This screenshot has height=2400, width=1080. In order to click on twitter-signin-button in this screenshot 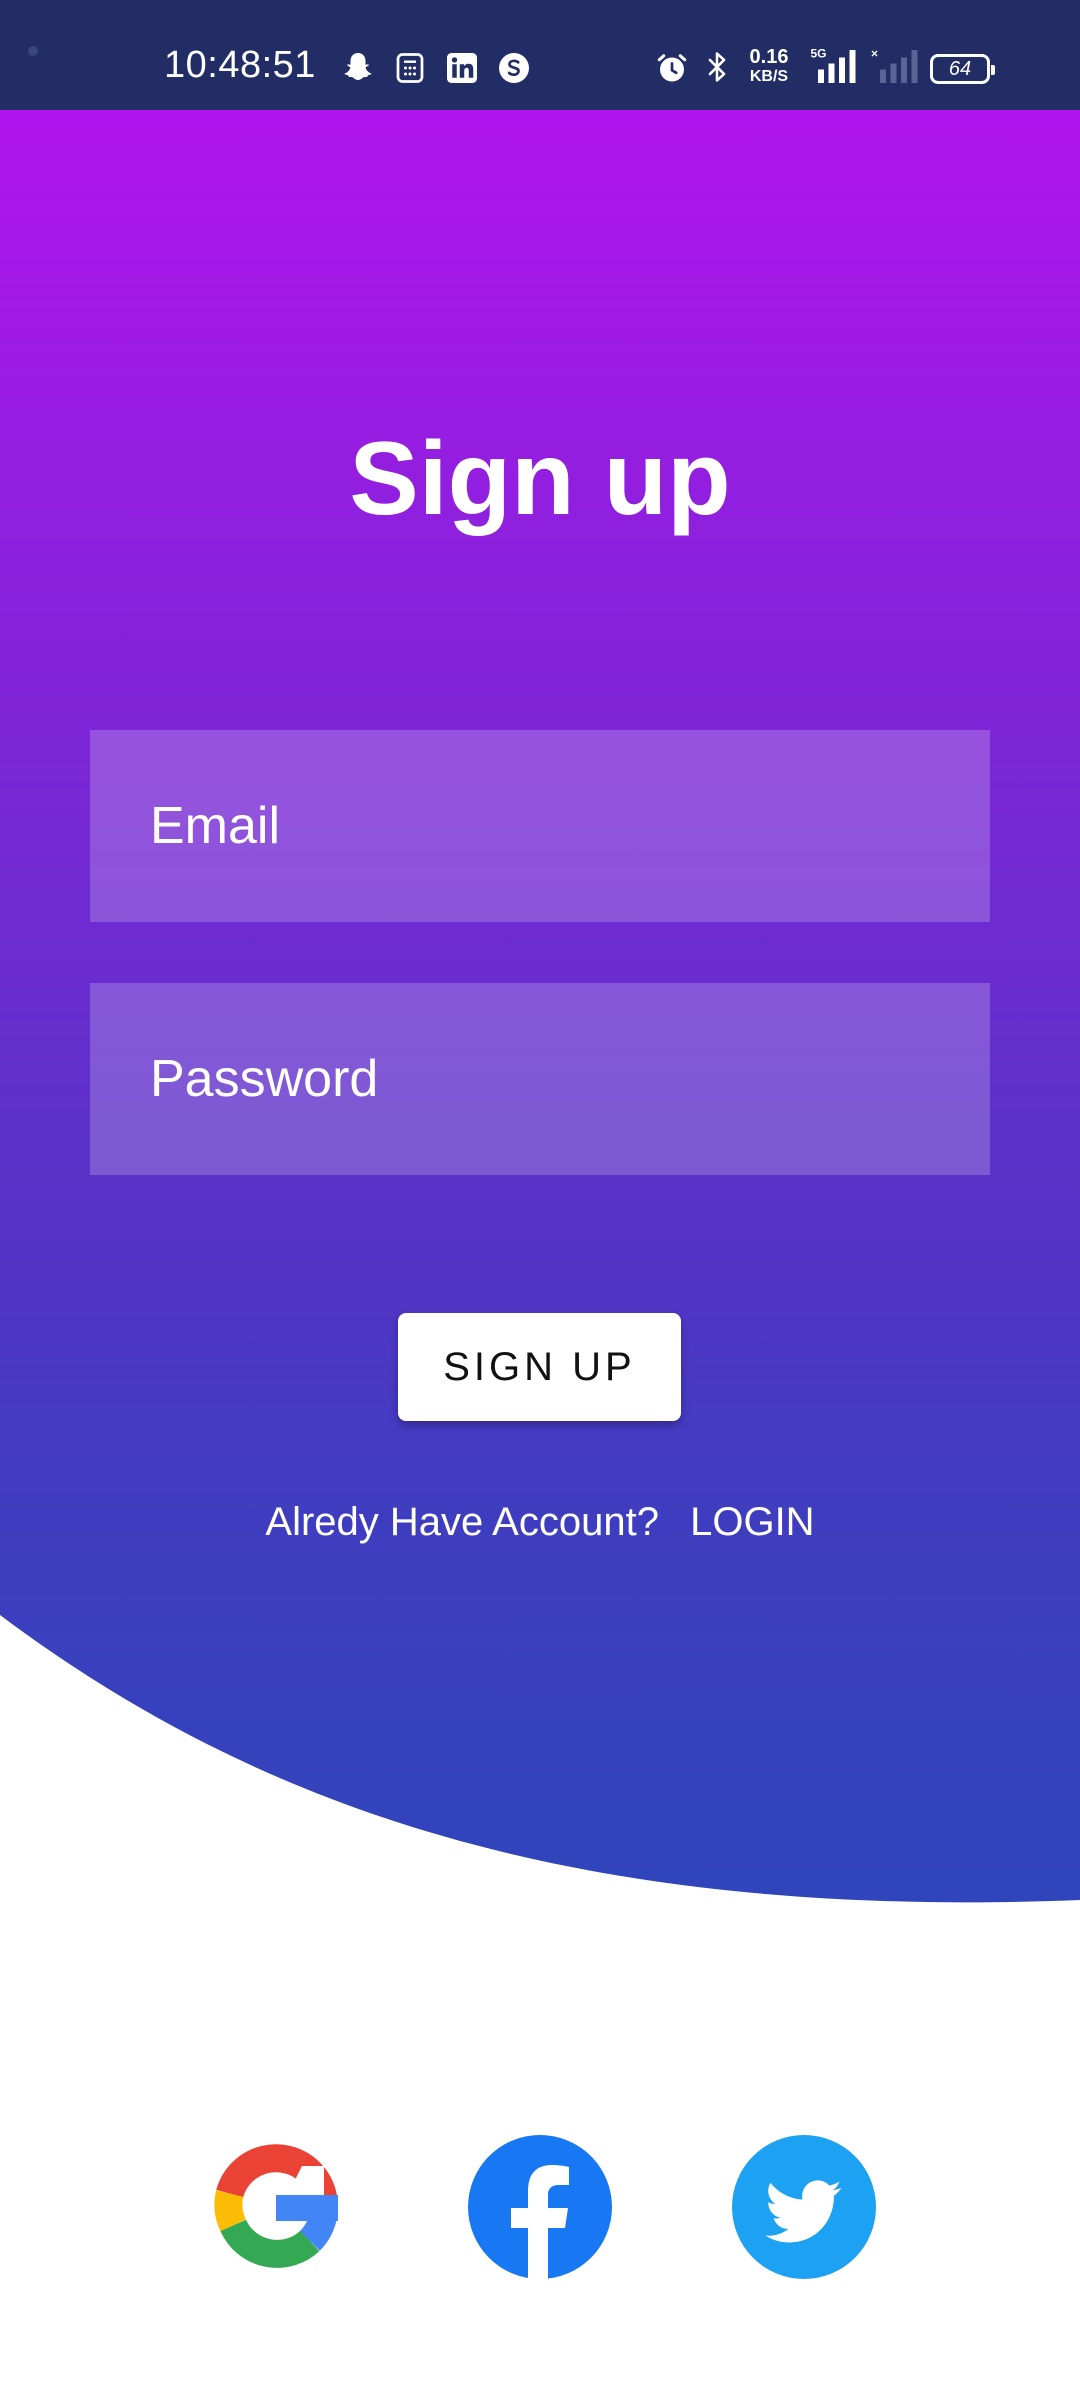, I will do `click(804, 2207)`.